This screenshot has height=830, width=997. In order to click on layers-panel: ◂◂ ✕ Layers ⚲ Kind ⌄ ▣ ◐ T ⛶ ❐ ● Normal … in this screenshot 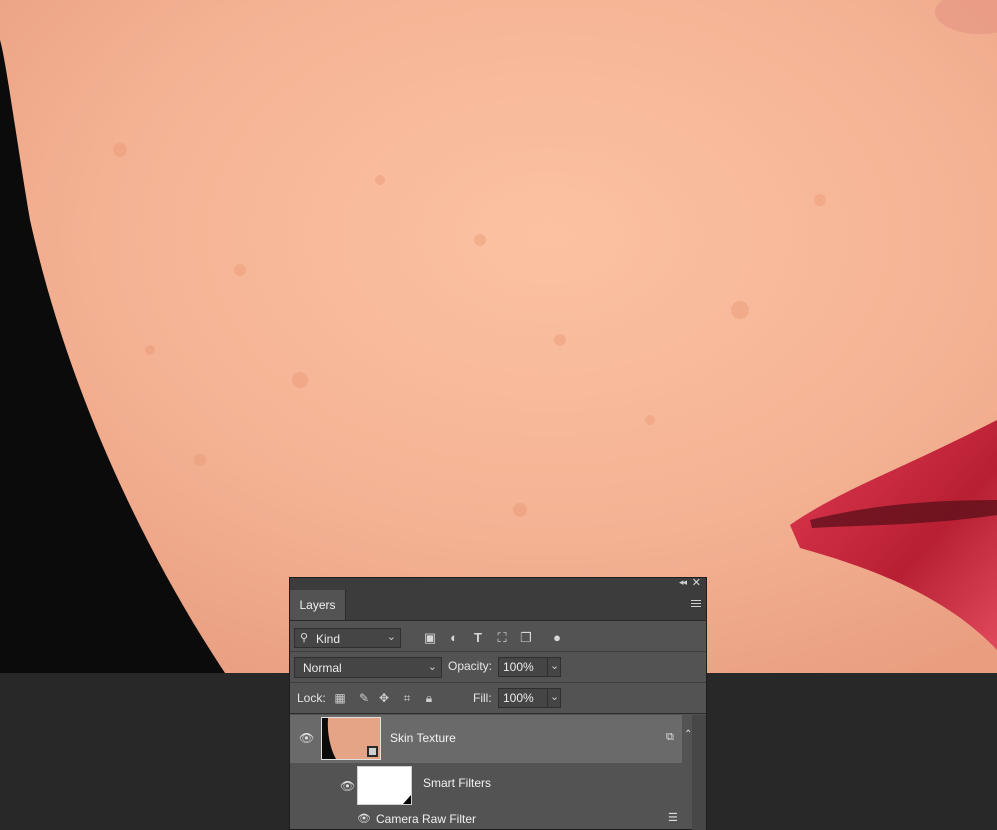, I will do `click(498, 703)`.